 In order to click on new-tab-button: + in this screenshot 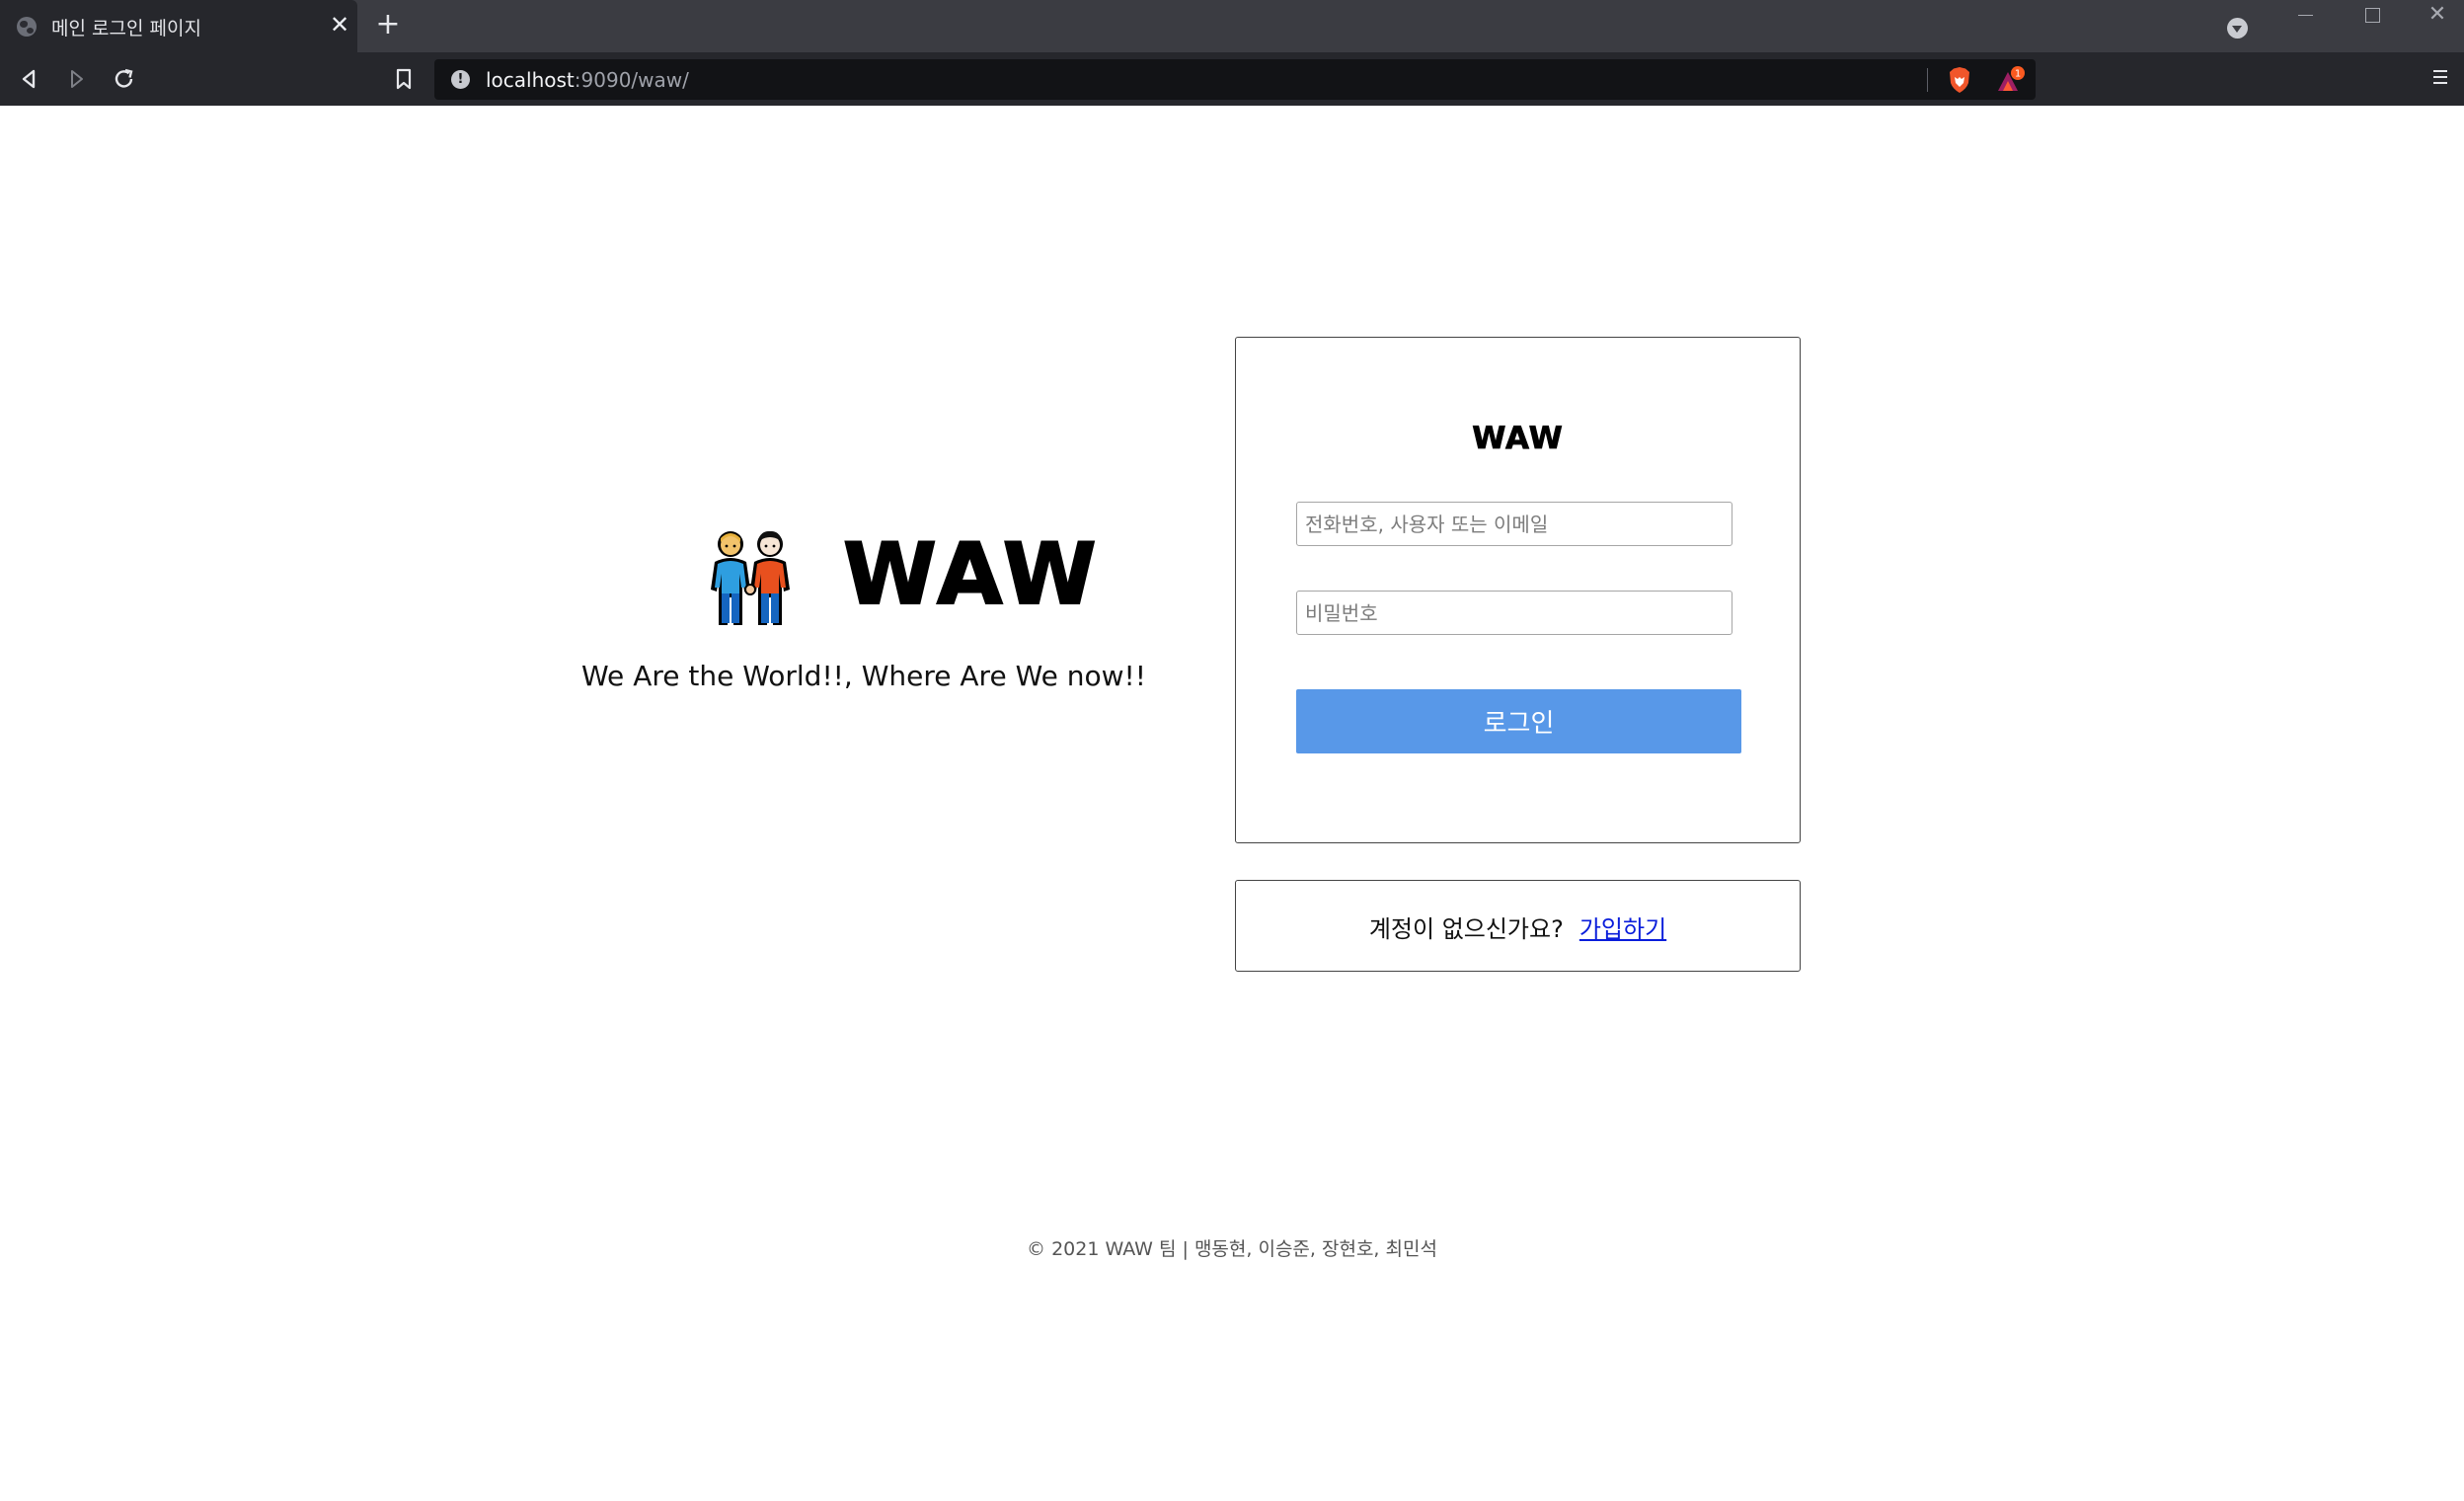, I will do `click(388, 25)`.